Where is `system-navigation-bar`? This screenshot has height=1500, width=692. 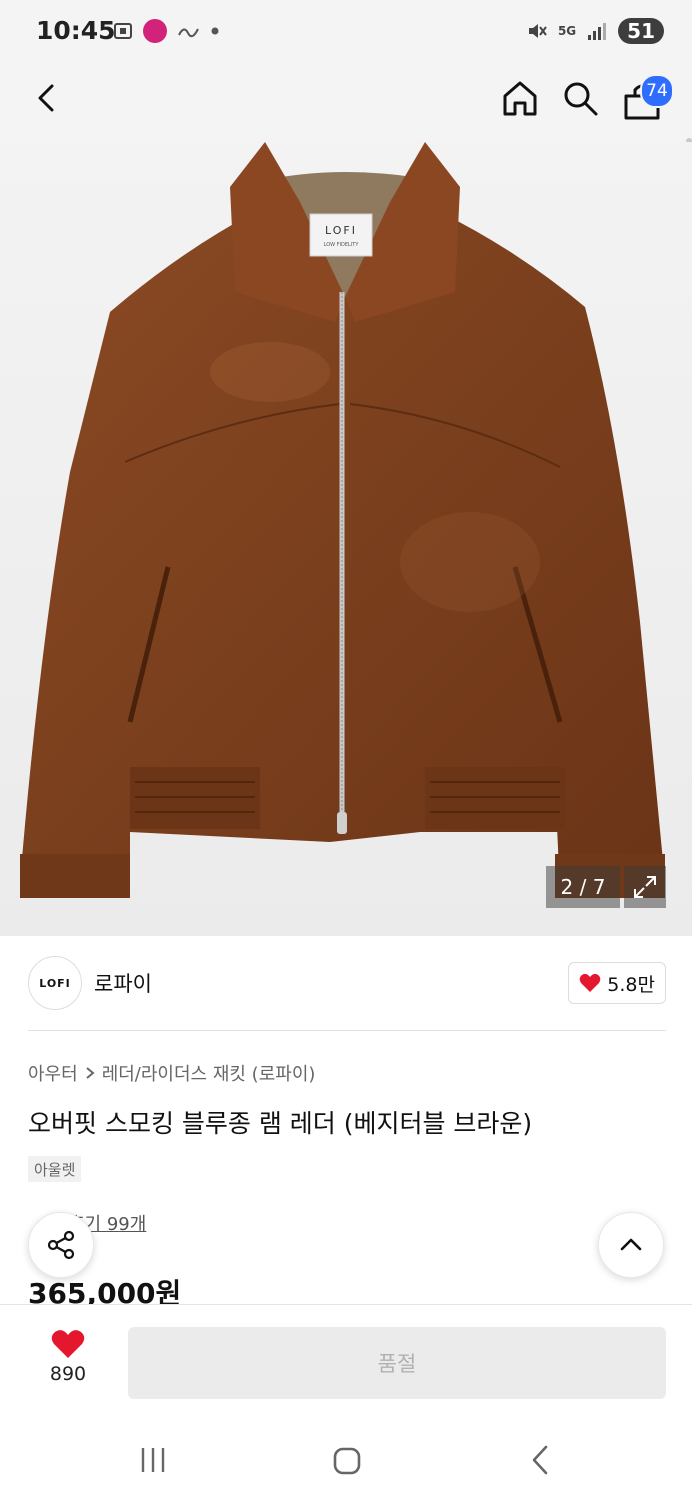
system-navigation-bar is located at coordinates (346, 1460).